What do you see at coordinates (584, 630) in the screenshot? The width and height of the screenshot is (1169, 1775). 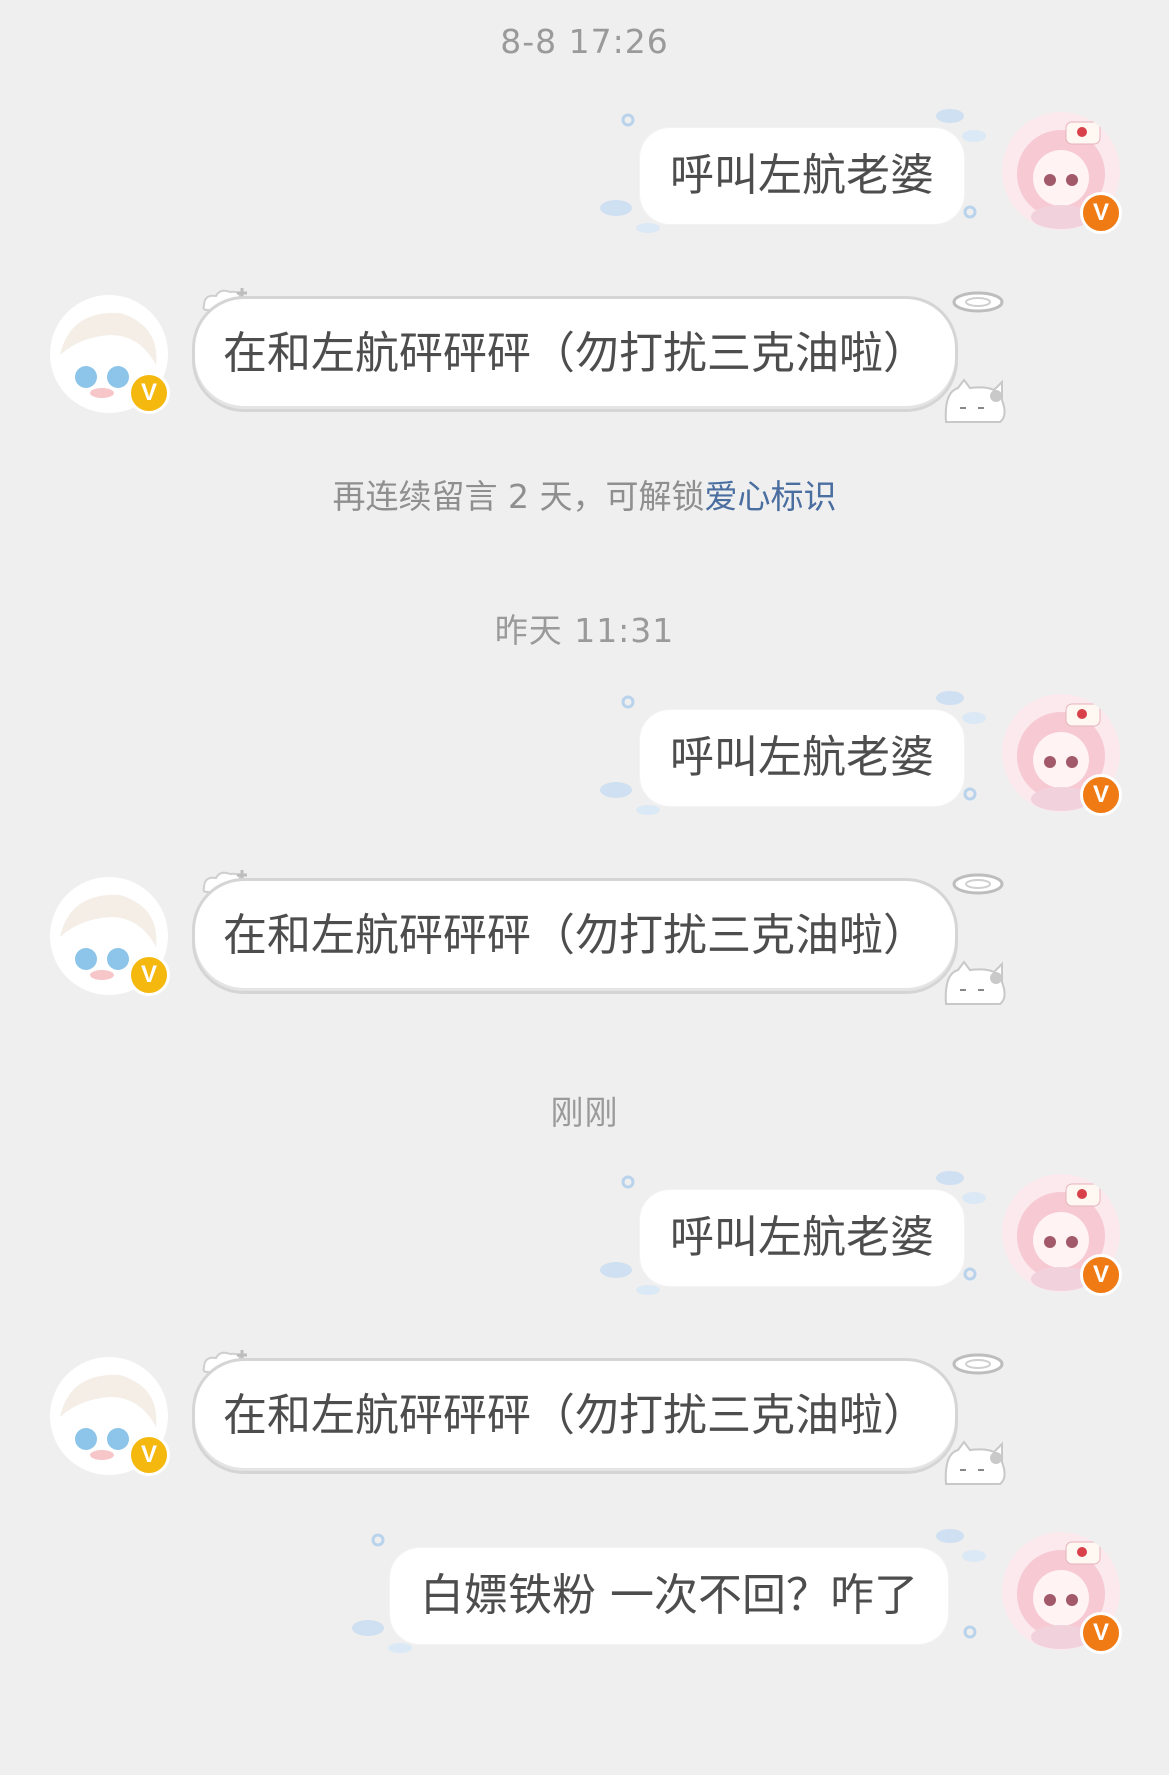 I see `timestamp: 昨天 11:31` at bounding box center [584, 630].